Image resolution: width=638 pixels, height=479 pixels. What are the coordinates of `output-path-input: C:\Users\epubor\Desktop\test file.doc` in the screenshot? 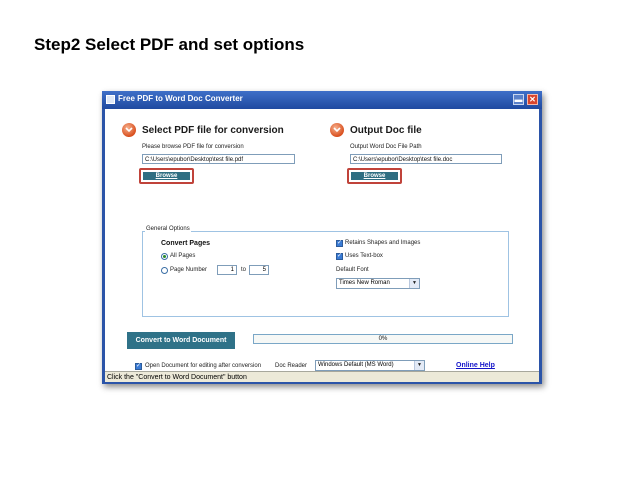 It's located at (426, 159).